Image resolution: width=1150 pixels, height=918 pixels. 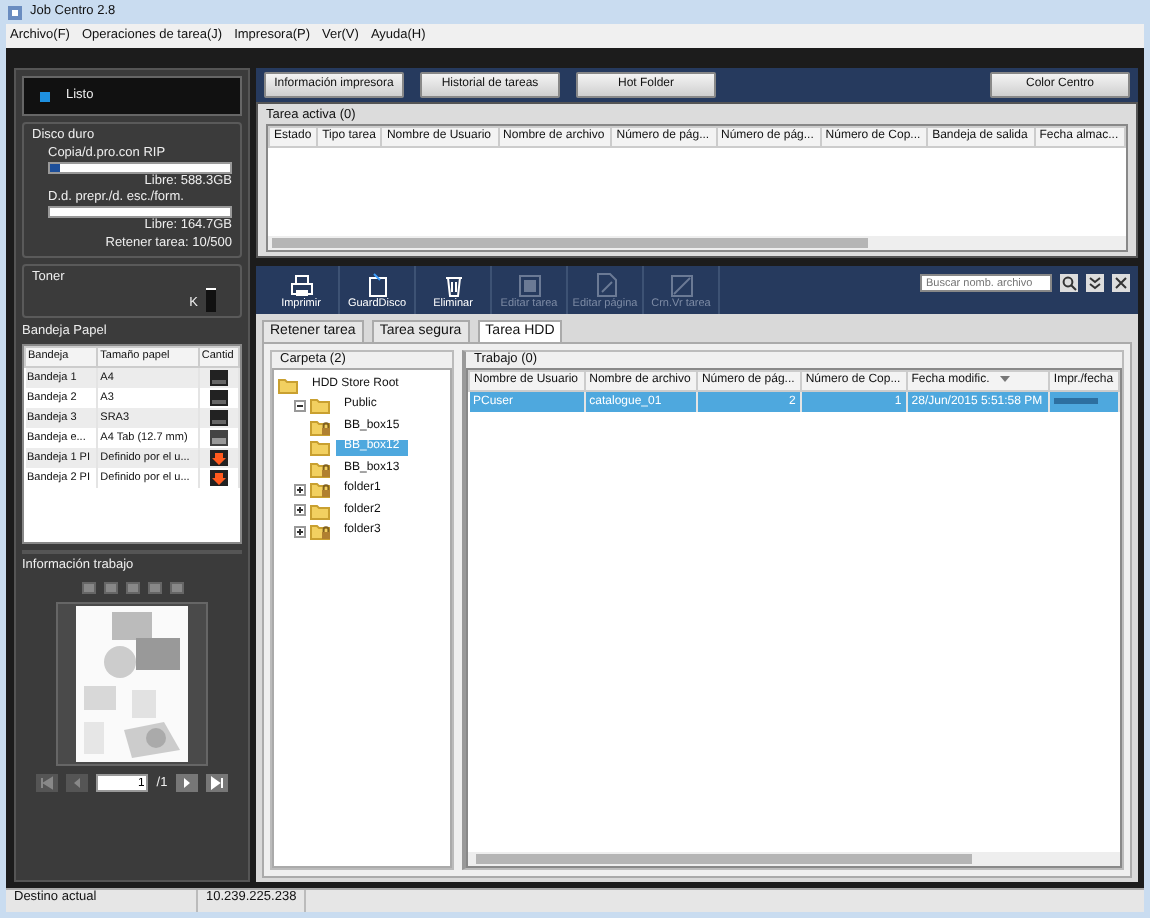 I want to click on next-page-button, so click(x=186, y=783).